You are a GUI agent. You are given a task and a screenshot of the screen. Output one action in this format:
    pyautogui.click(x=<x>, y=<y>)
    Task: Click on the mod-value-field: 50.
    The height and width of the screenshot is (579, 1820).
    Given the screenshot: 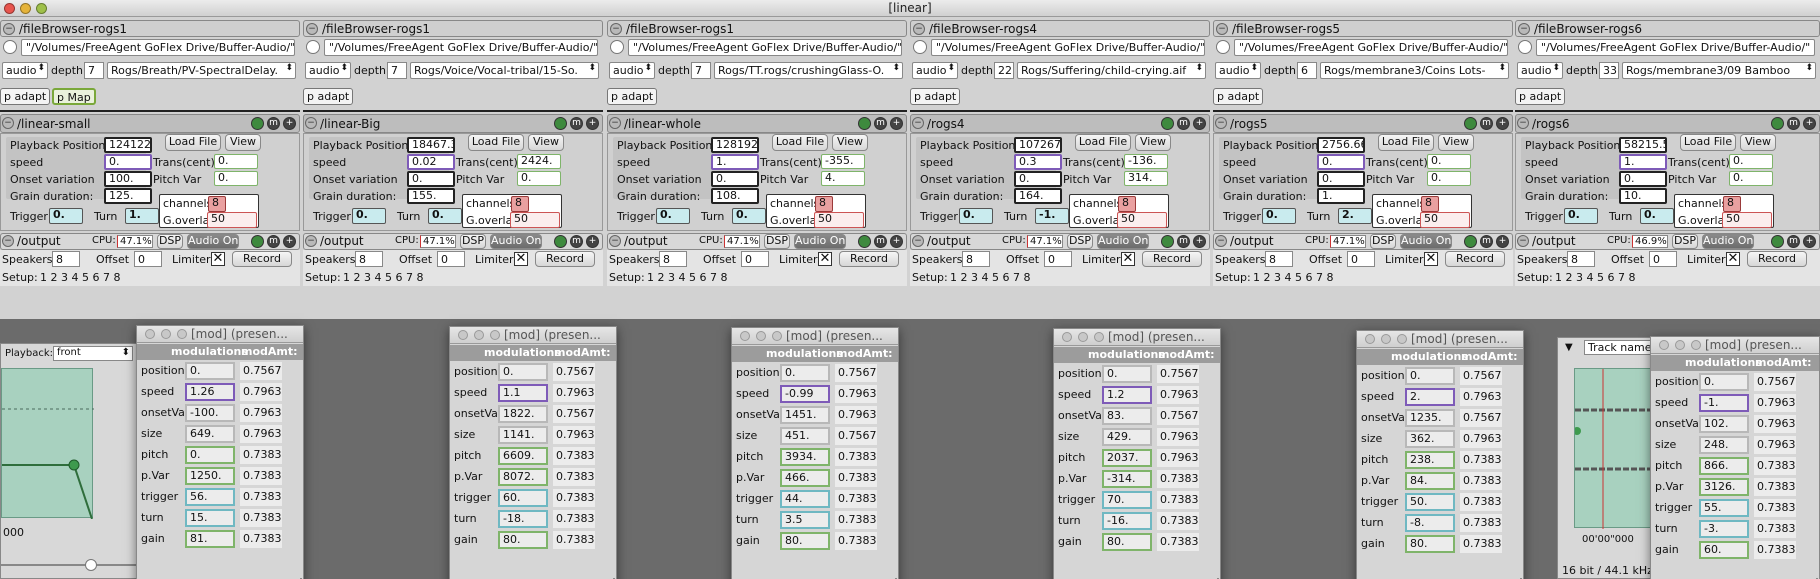 What is the action you would take?
    pyautogui.click(x=1430, y=502)
    